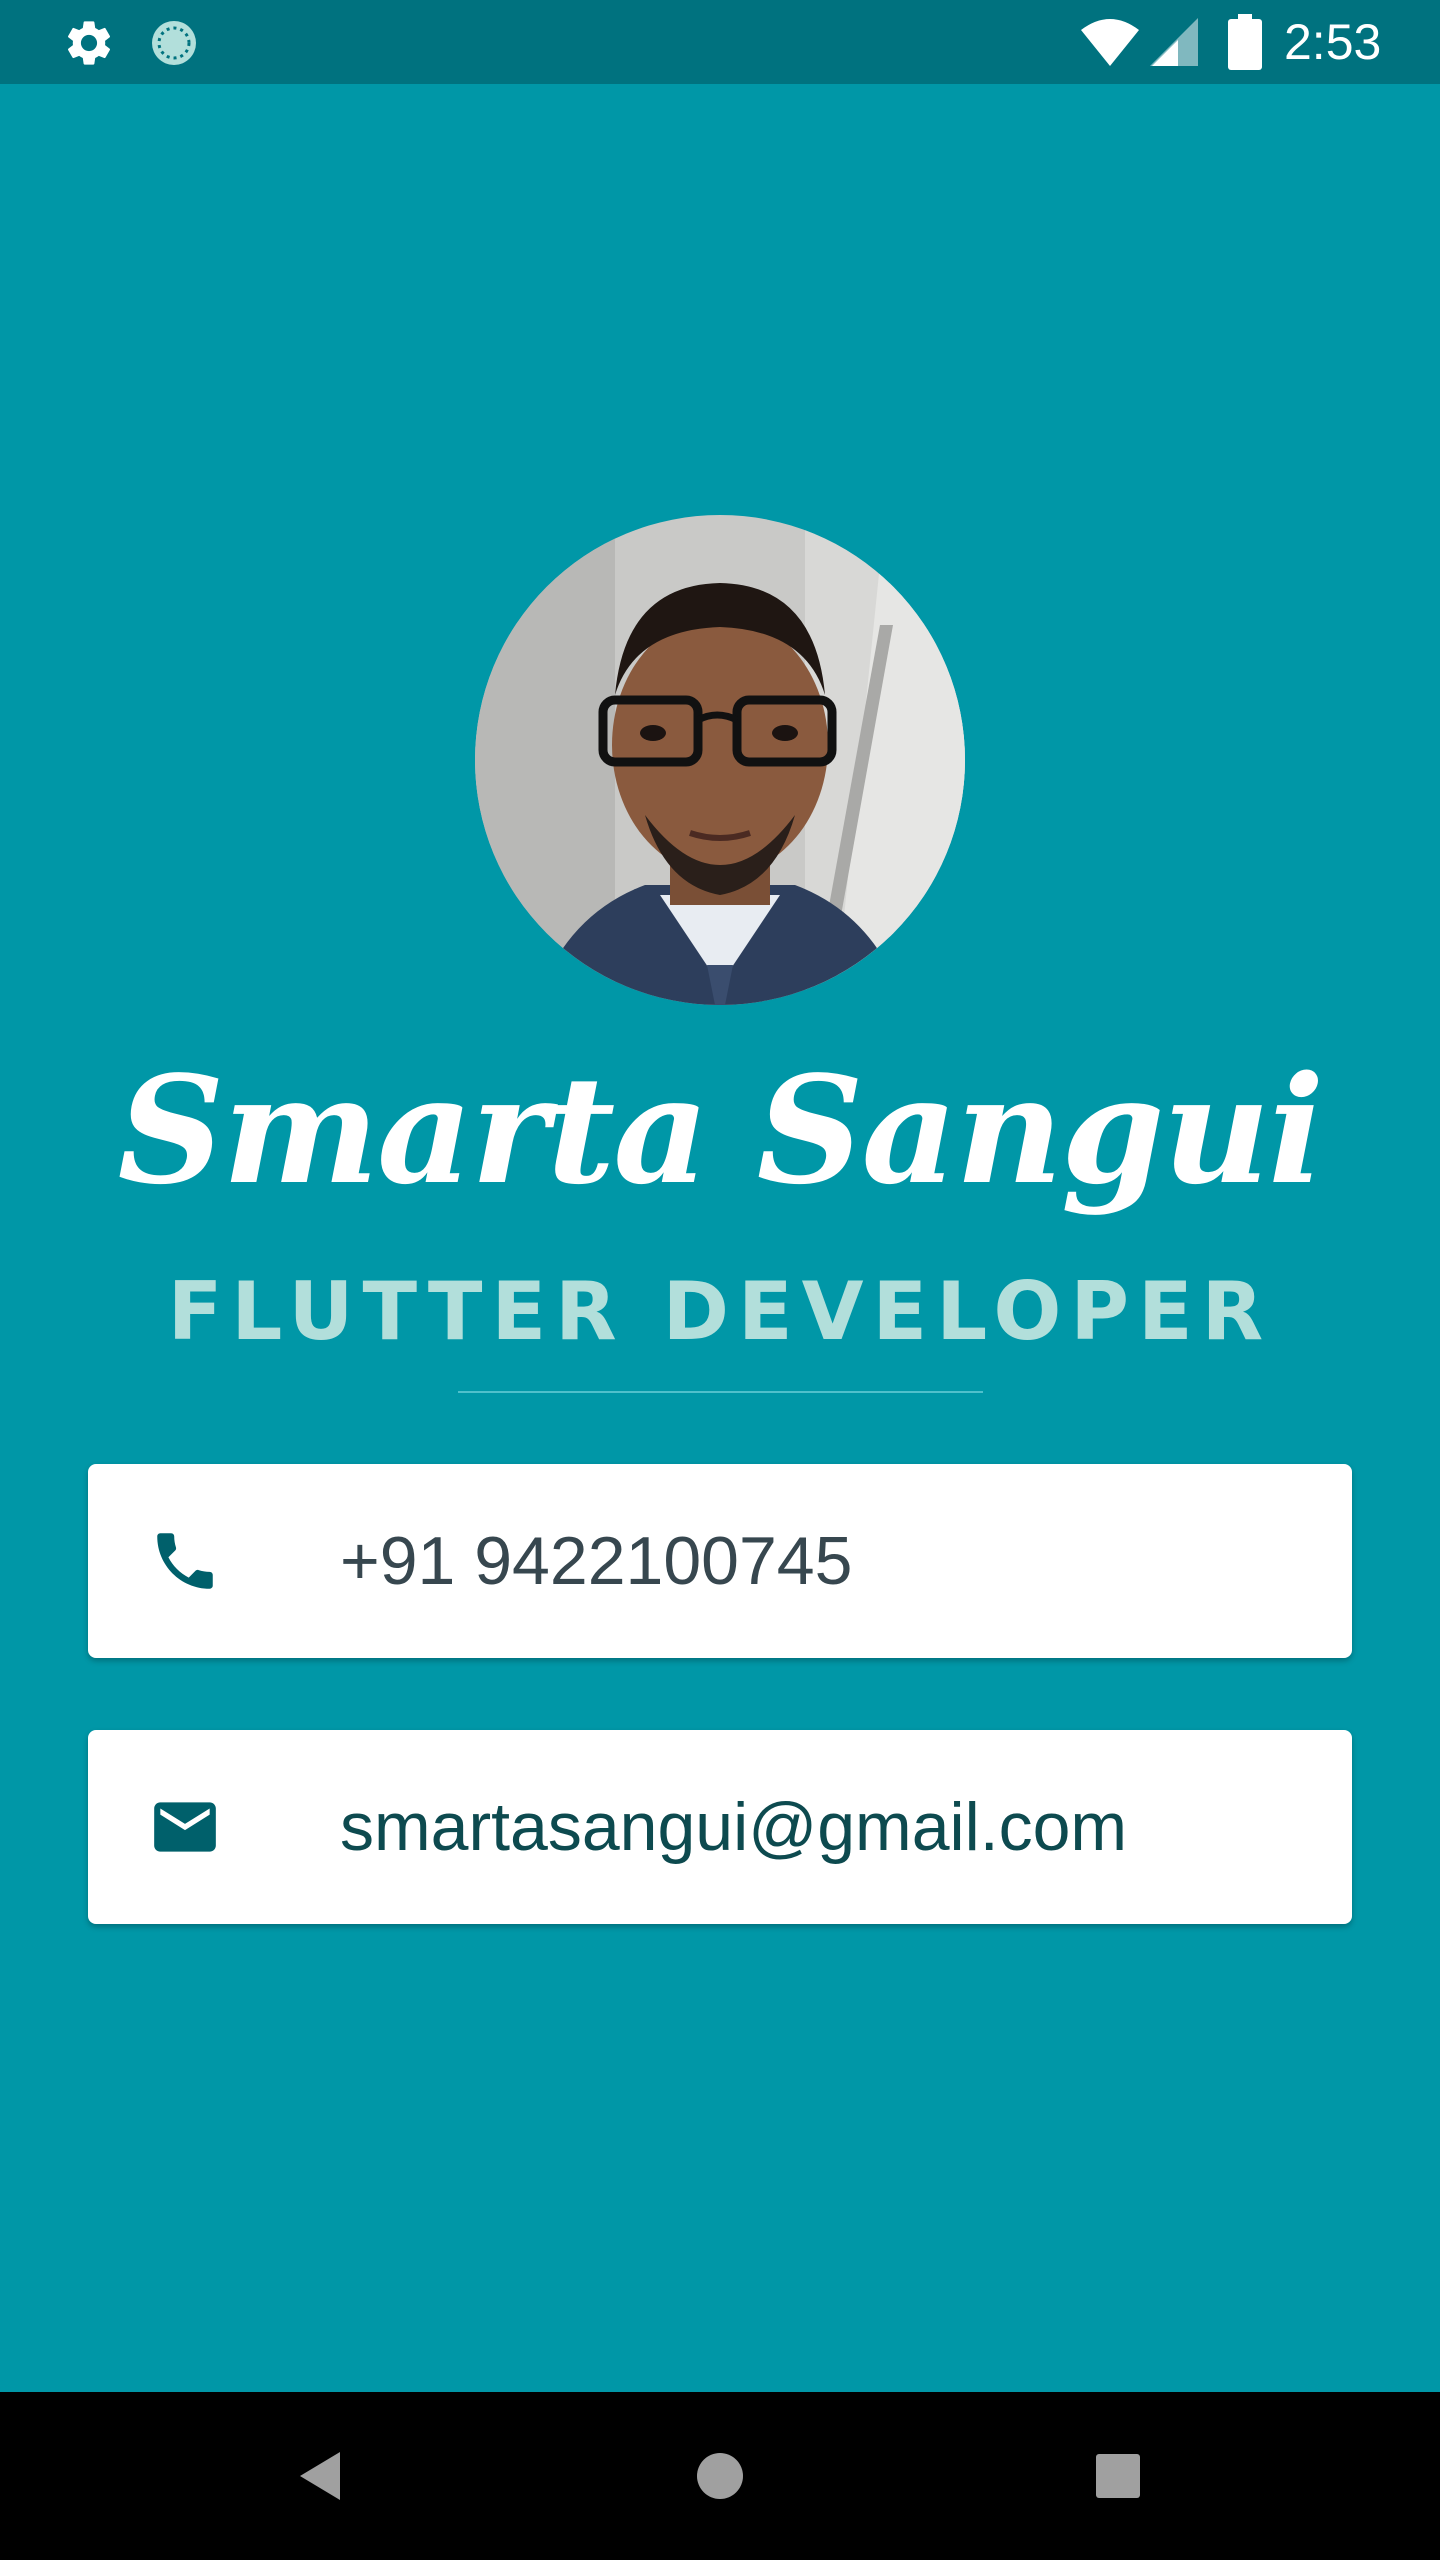 The height and width of the screenshot is (2560, 1440). I want to click on gear-icon, so click(89, 43).